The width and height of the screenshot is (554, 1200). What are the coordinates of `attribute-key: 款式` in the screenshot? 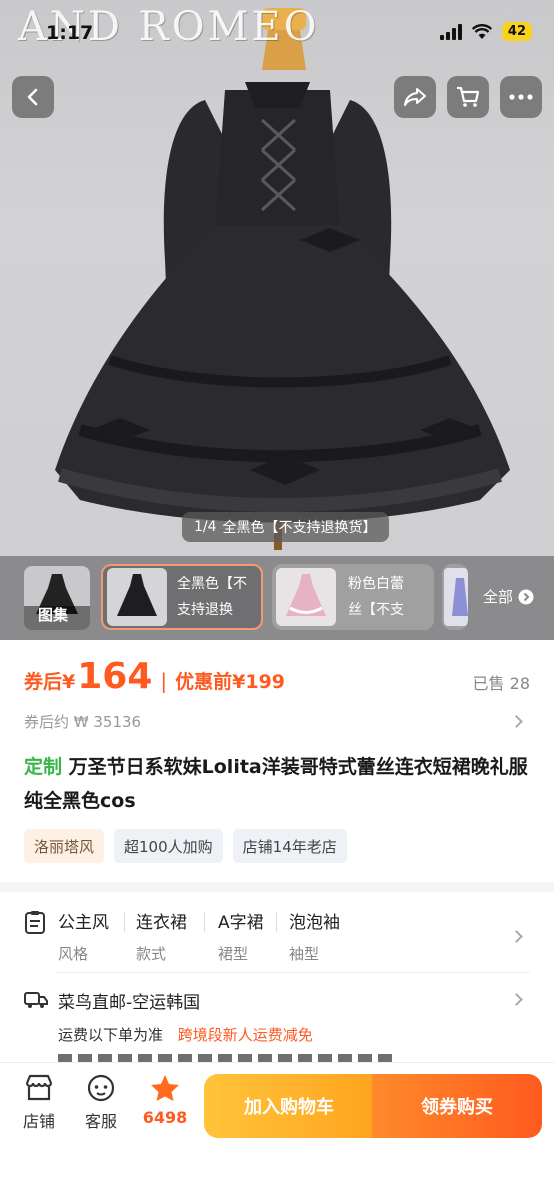 It's located at (151, 954).